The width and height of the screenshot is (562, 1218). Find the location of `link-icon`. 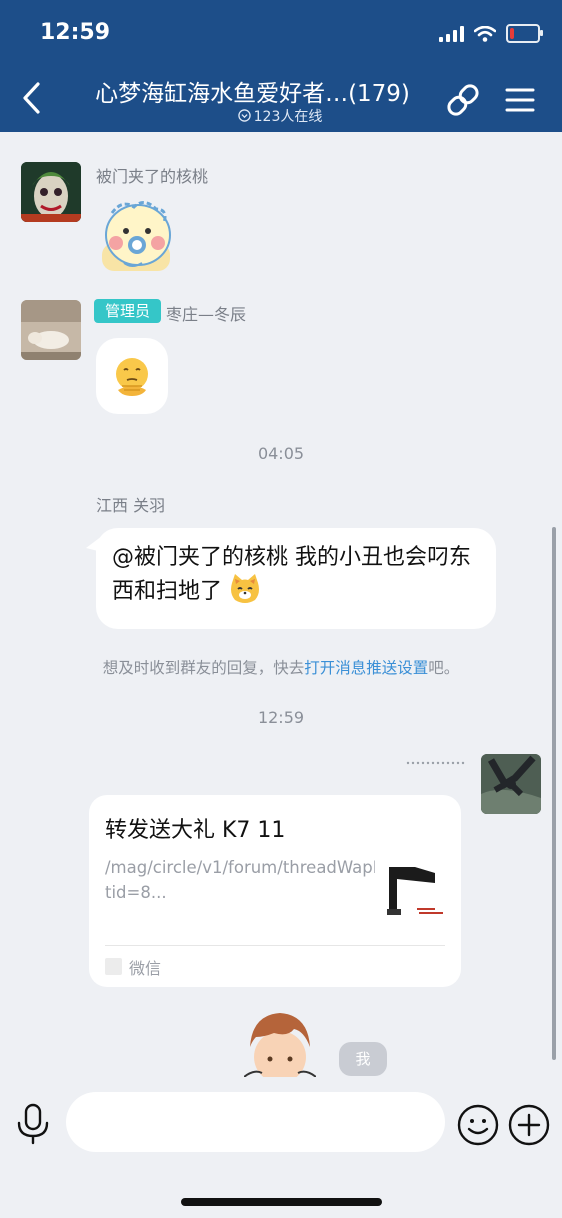

link-icon is located at coordinates (463, 100).